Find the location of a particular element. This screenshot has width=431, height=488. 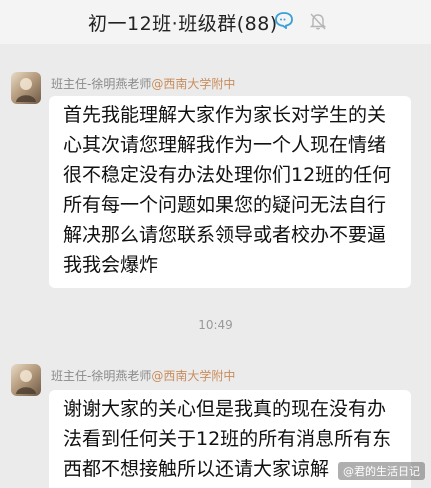

bell-muted-icon is located at coordinates (318, 21).